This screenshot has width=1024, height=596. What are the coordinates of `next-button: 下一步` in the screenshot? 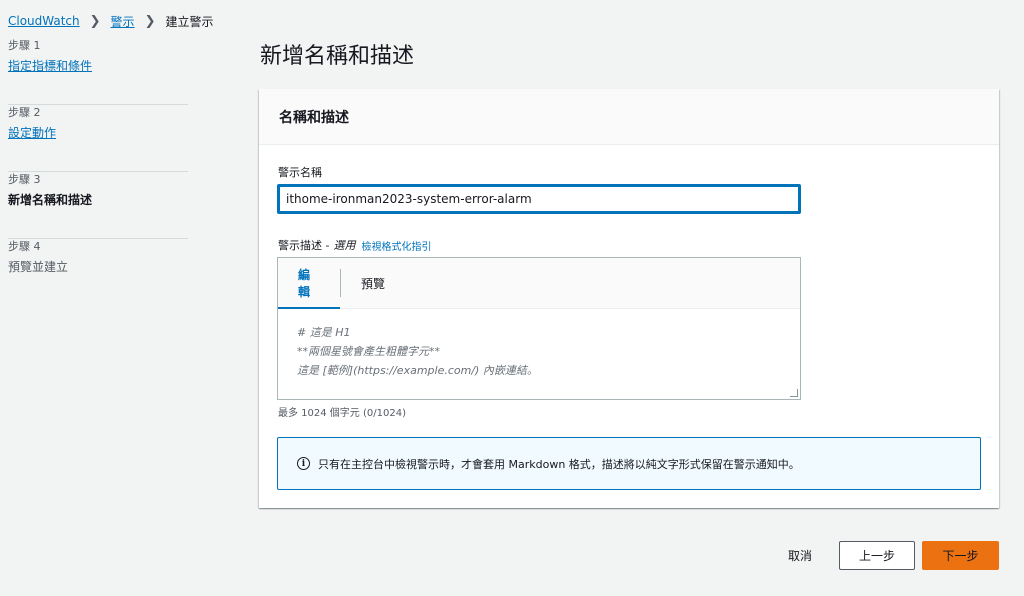 It's located at (960, 555).